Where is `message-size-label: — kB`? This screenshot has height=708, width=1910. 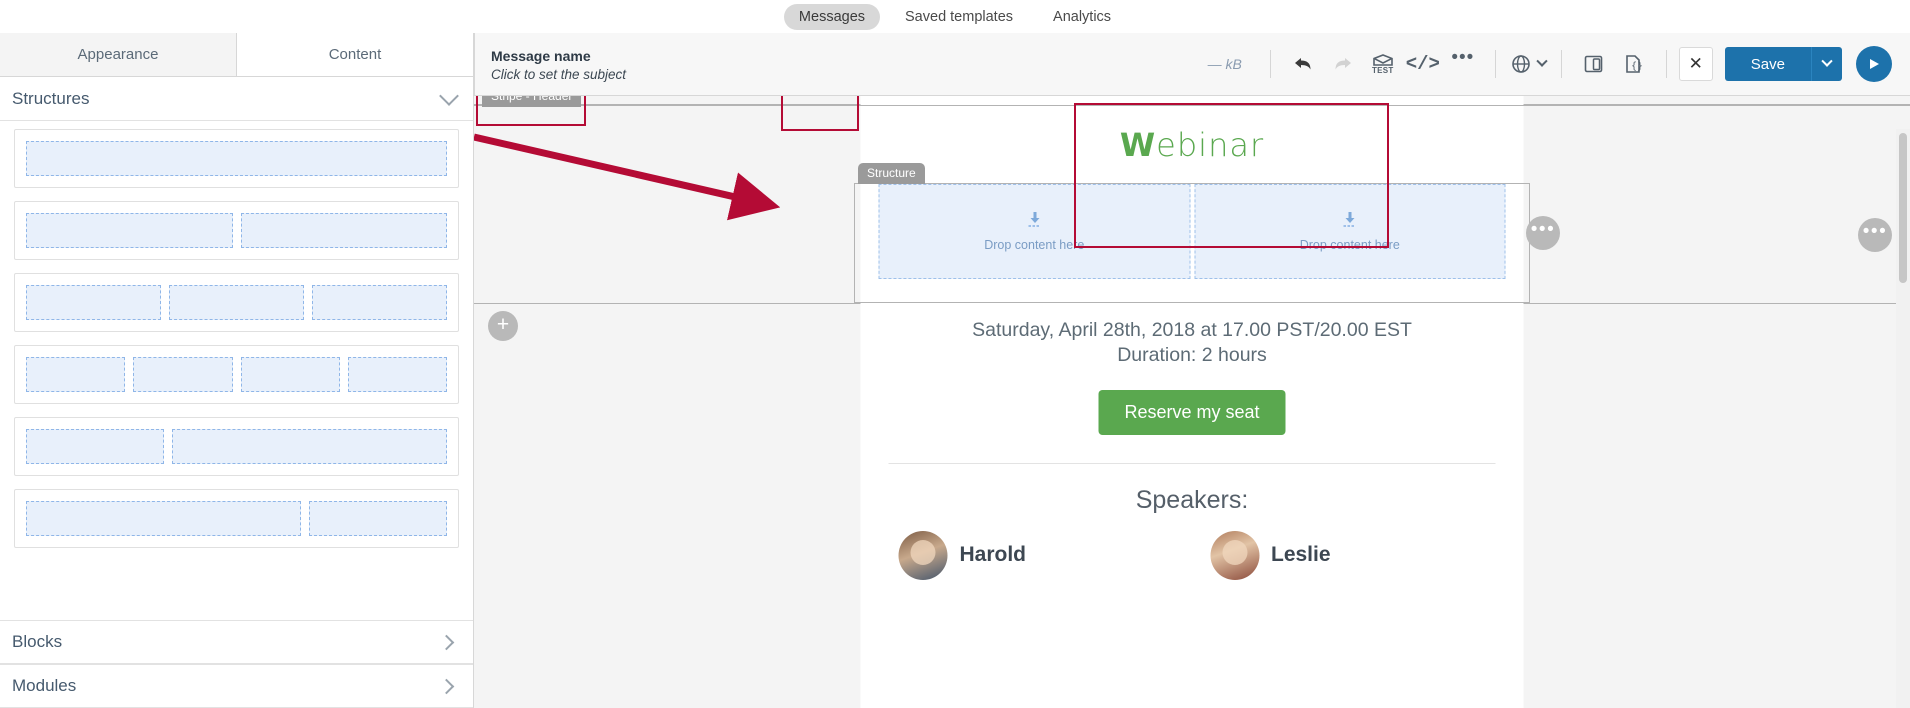 message-size-label: — kB is located at coordinates (1224, 64).